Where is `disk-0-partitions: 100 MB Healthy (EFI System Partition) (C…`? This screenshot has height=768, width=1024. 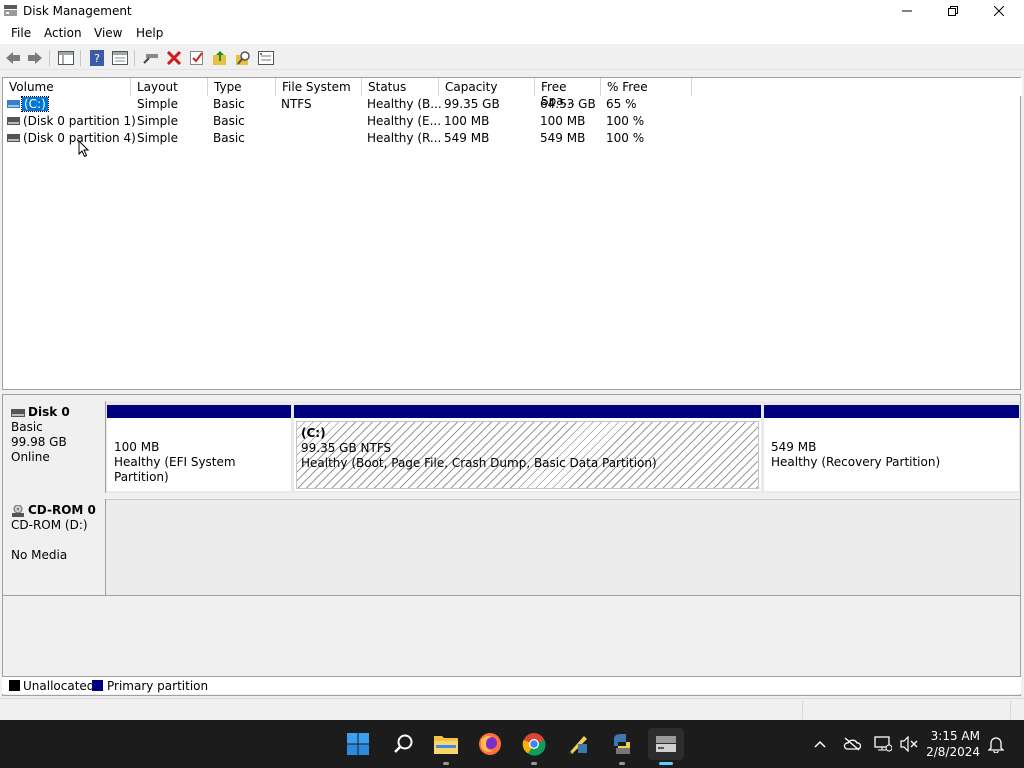
disk-0-partitions: 100 MB Healthy (EFI System Partition) (C… is located at coordinates (563, 447).